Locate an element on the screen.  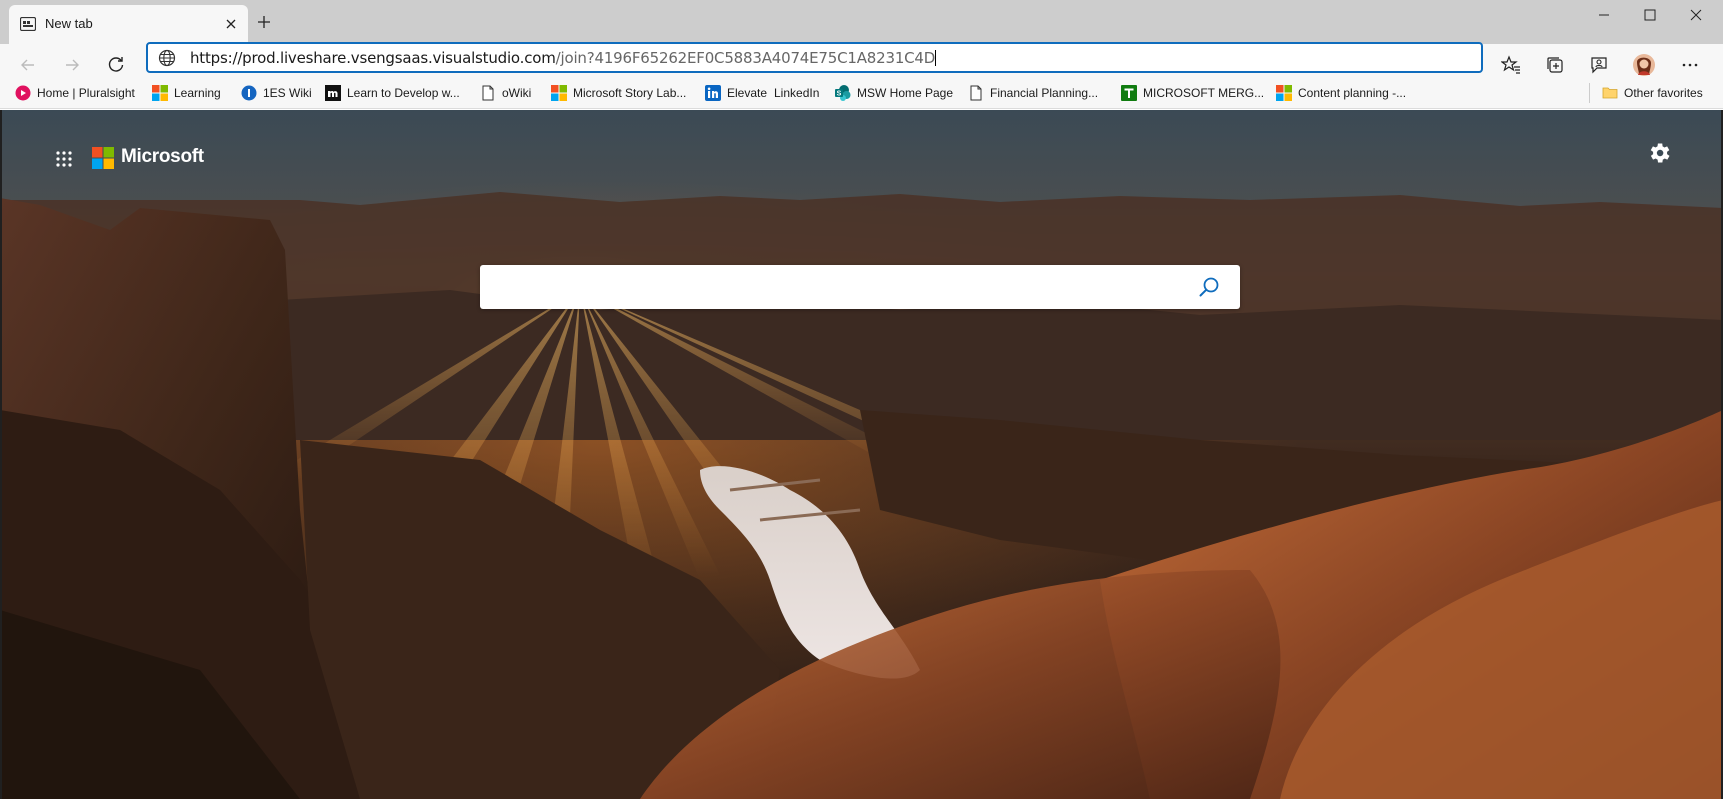
window-border-left is located at coordinates (1, 454).